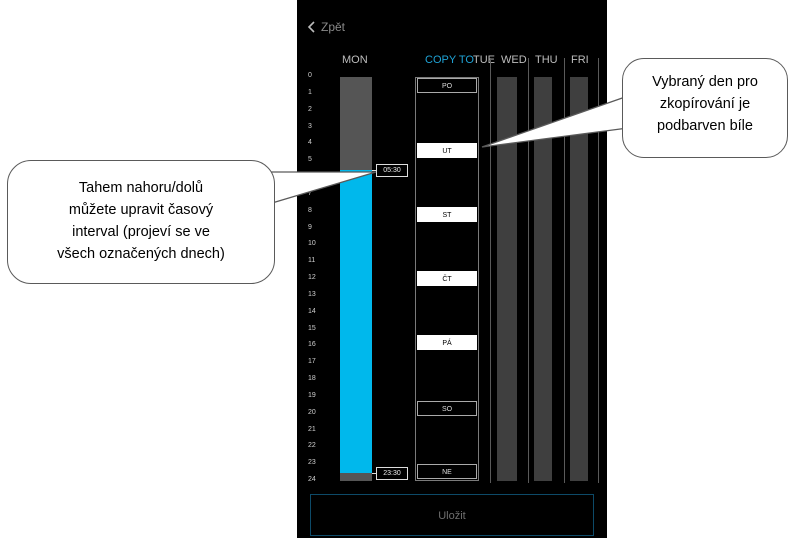 The image size is (798, 538). I want to click on hour-label: 22, so click(312, 446).